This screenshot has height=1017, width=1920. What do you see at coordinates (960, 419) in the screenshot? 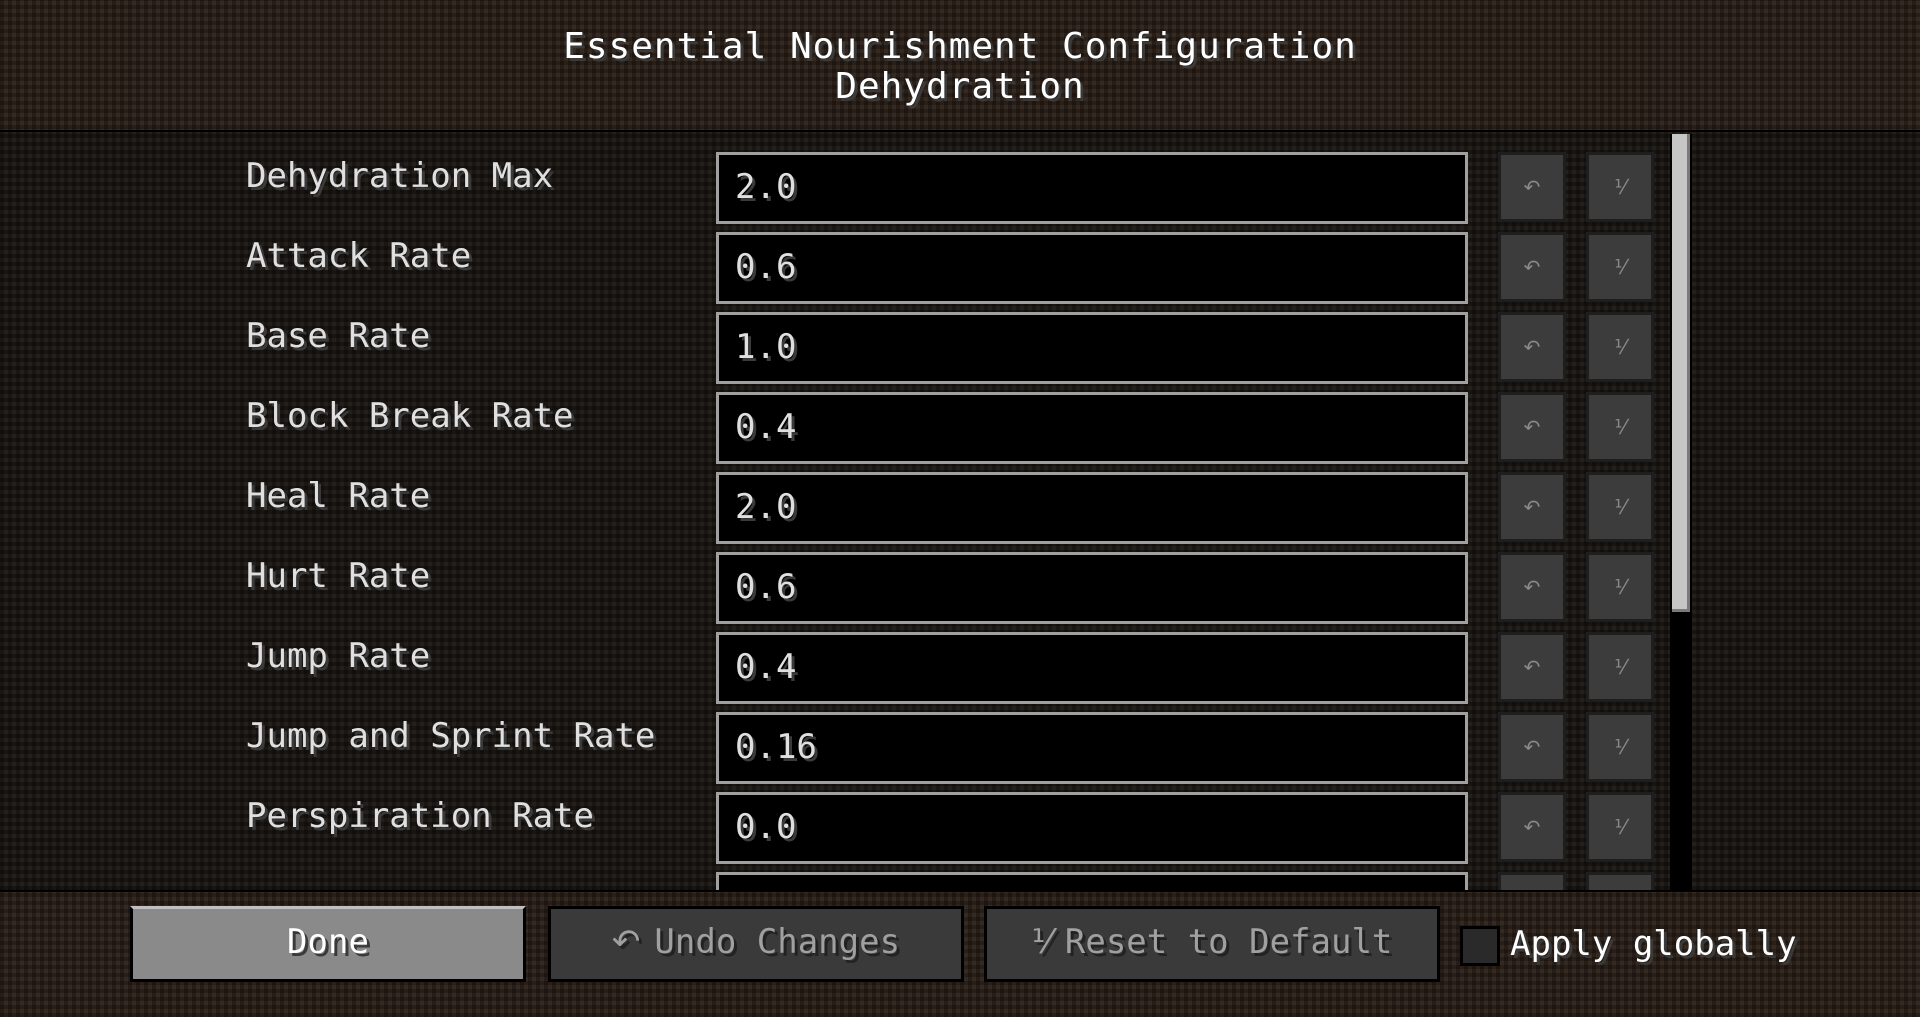
I see `setting-row-block-break-rate: Block Break Rate 0.4 ↶ ⅟` at bounding box center [960, 419].